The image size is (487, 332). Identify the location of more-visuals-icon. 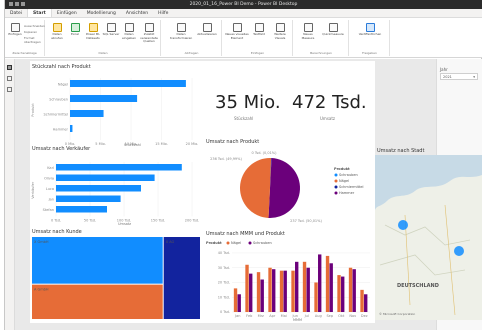
(280, 27).